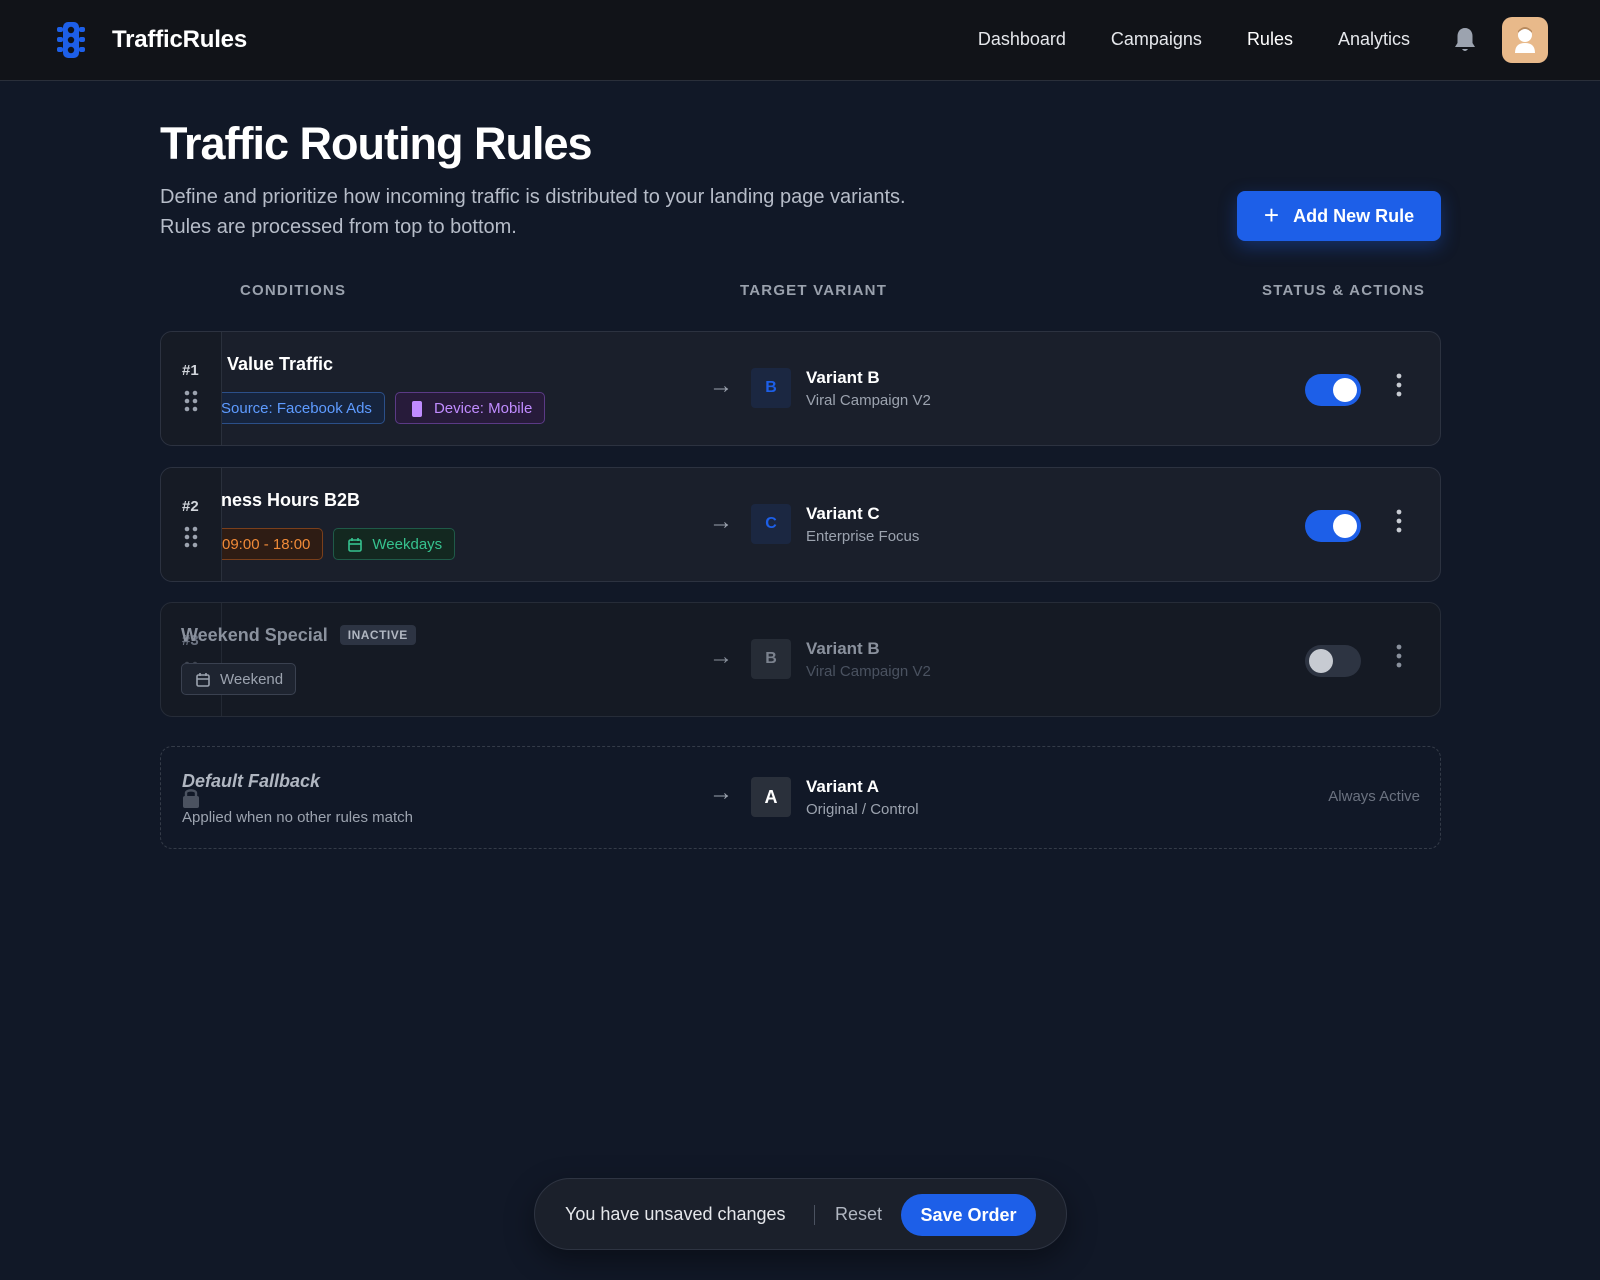  I want to click on rule-rank: #2, so click(190, 506).